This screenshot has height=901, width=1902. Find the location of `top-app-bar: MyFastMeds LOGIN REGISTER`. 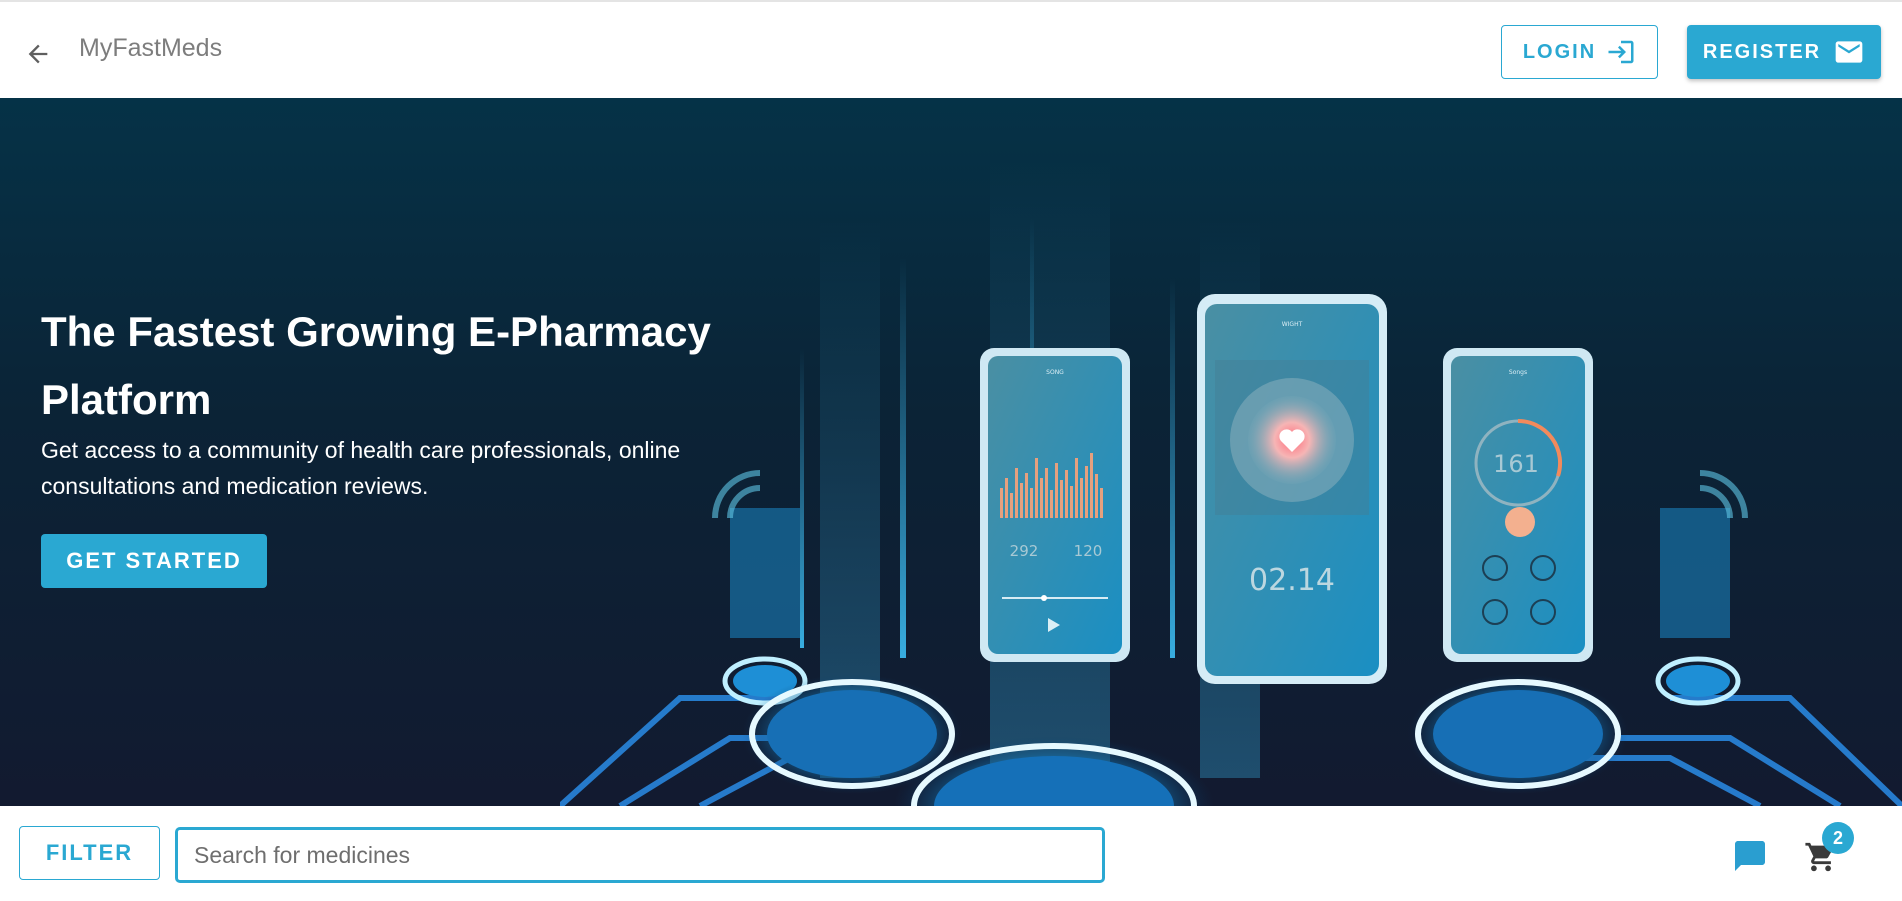

top-app-bar: MyFastMeds LOGIN REGISTER is located at coordinates (951, 49).